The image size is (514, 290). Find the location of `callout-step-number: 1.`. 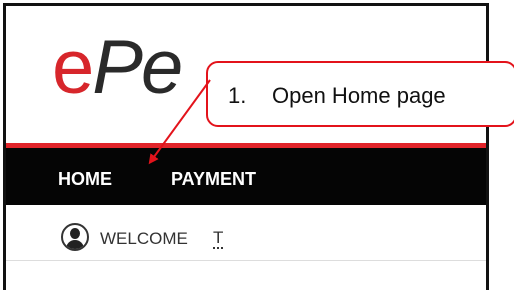

callout-step-number: 1. is located at coordinates (237, 95).